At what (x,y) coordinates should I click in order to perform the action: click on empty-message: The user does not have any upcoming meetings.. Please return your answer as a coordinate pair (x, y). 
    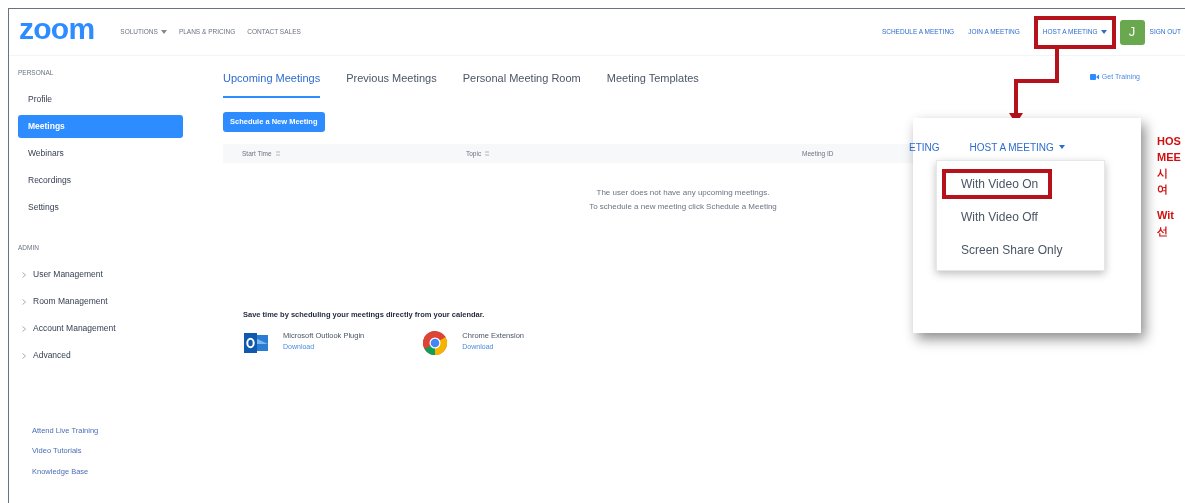
    Looking at the image, I should click on (683, 193).